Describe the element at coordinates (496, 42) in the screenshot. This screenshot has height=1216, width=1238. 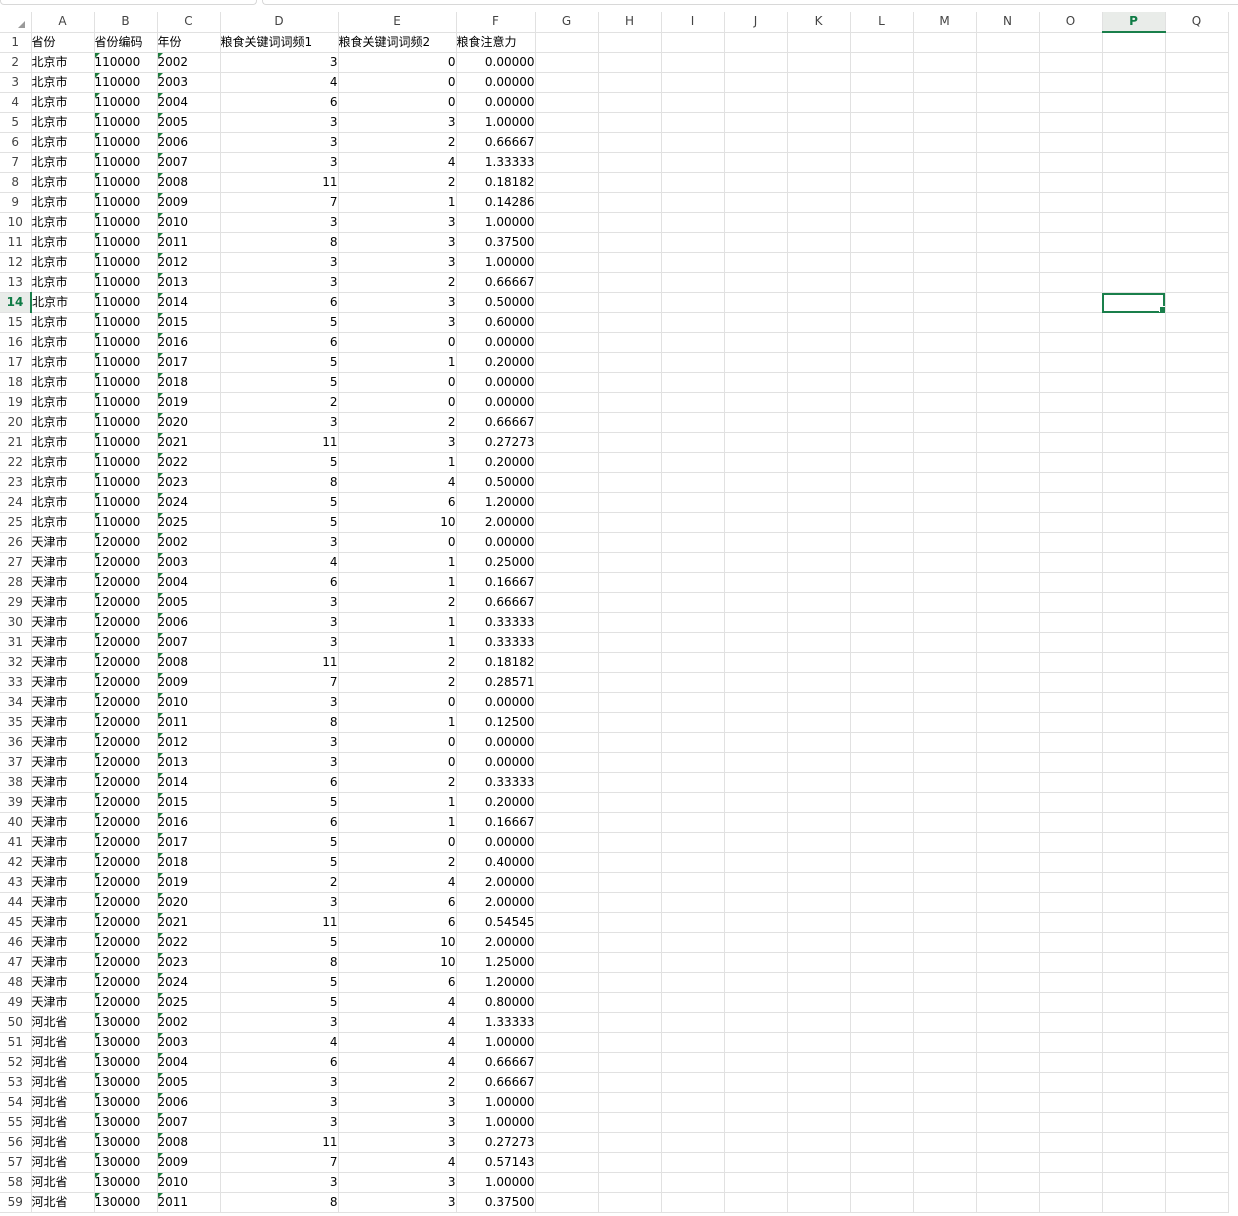
I see `cell-f1: 粮食注意力` at that location.